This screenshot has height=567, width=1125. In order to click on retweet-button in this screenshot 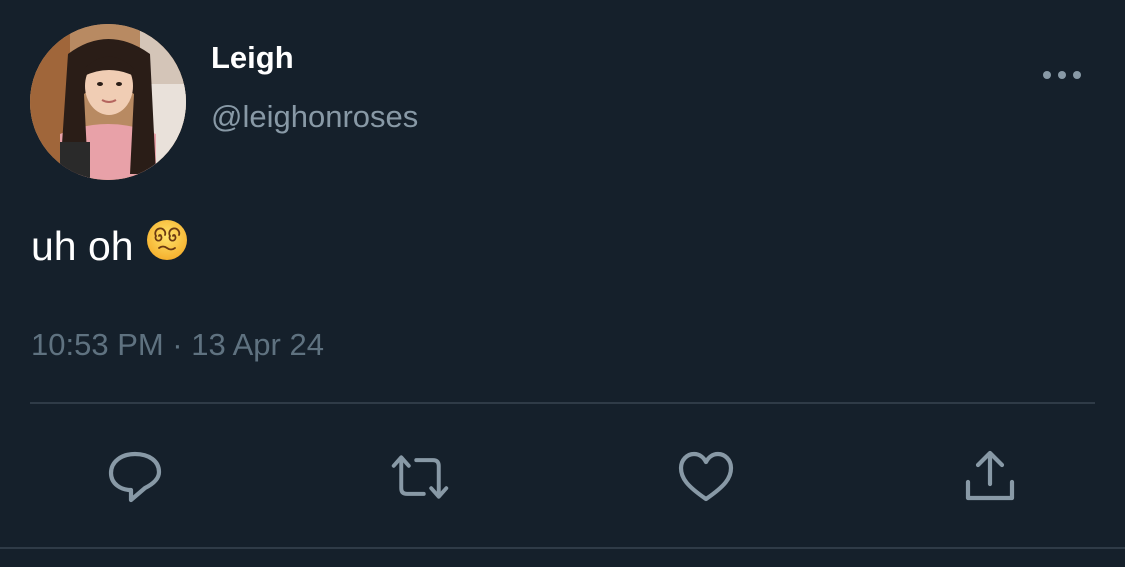, I will do `click(420, 477)`.